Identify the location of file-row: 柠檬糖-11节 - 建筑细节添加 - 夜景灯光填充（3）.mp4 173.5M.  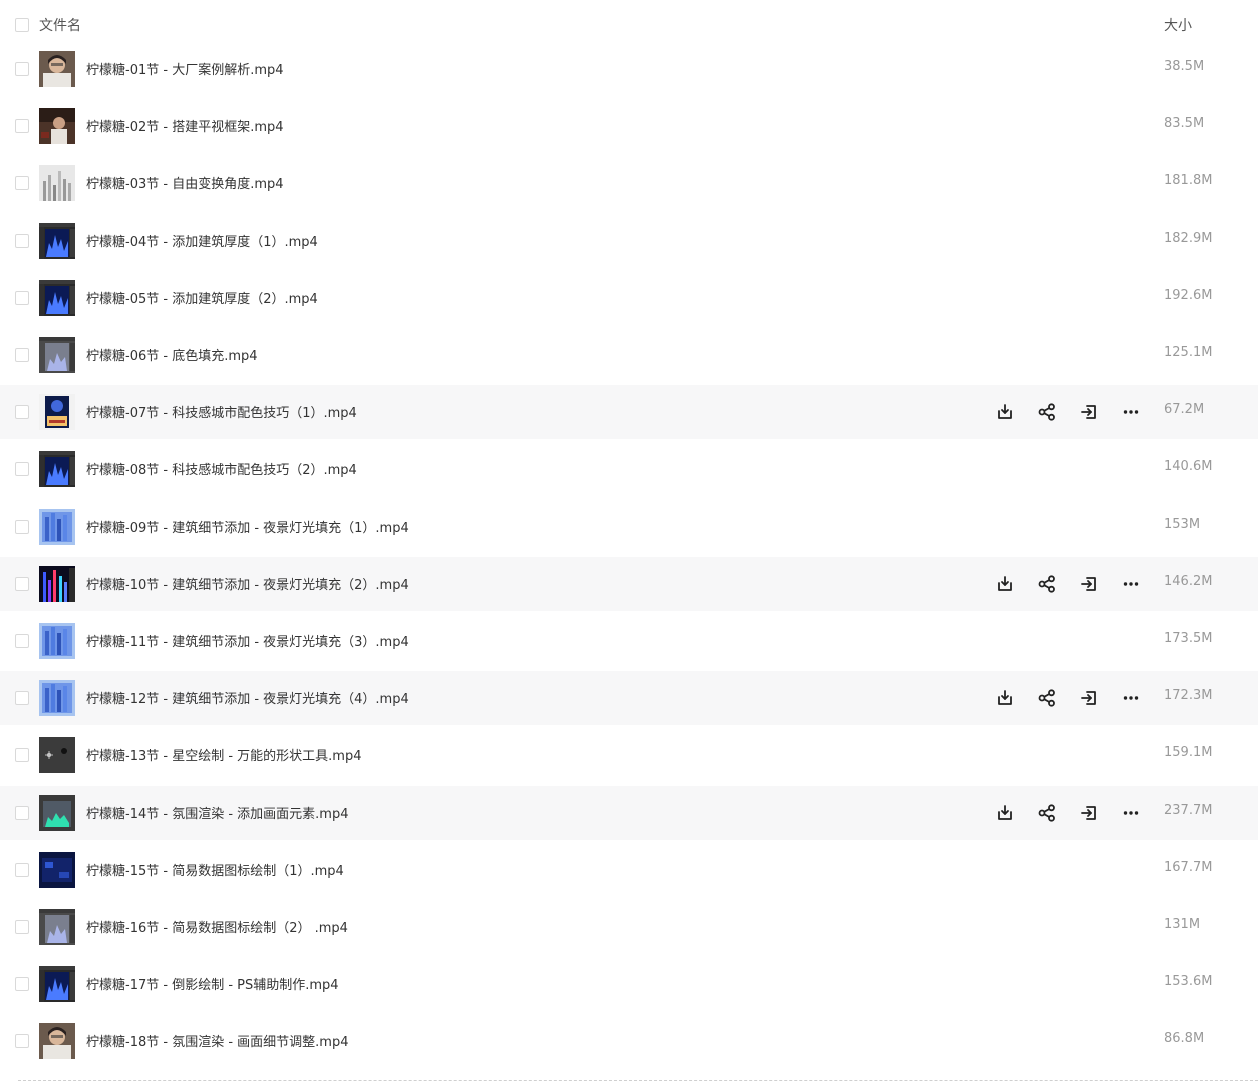
(629, 641).